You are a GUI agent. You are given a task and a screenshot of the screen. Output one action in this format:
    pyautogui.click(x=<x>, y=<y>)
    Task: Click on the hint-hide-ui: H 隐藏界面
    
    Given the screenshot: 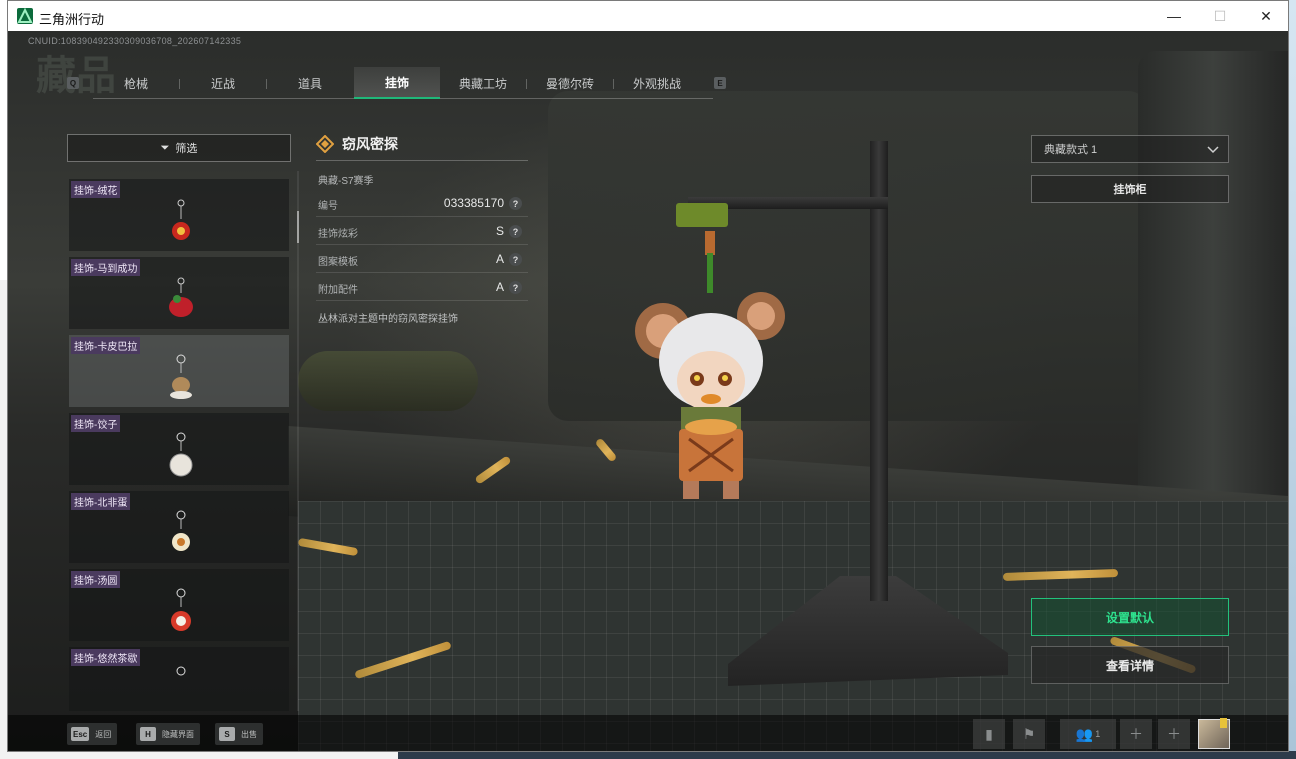 What is the action you would take?
    pyautogui.click(x=168, y=734)
    